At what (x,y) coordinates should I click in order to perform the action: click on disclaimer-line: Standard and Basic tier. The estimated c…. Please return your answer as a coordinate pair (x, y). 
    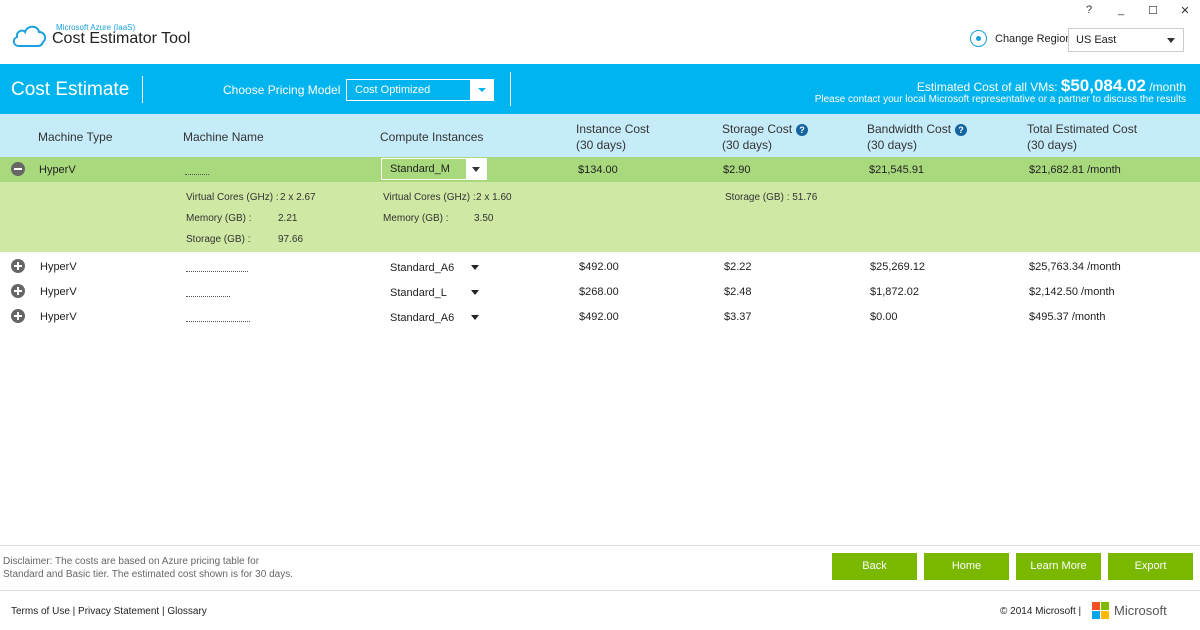
    Looking at the image, I should click on (148, 574).